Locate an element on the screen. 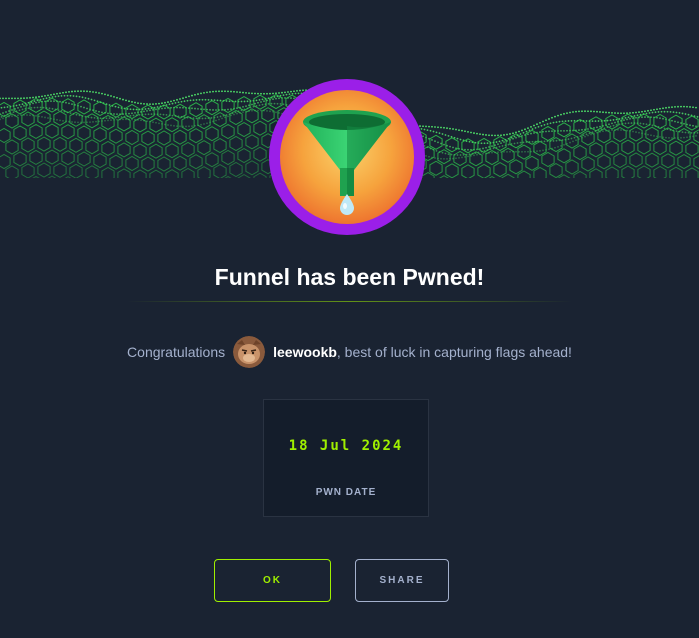 The width and height of the screenshot is (699, 638). title-divider is located at coordinates (349, 301).